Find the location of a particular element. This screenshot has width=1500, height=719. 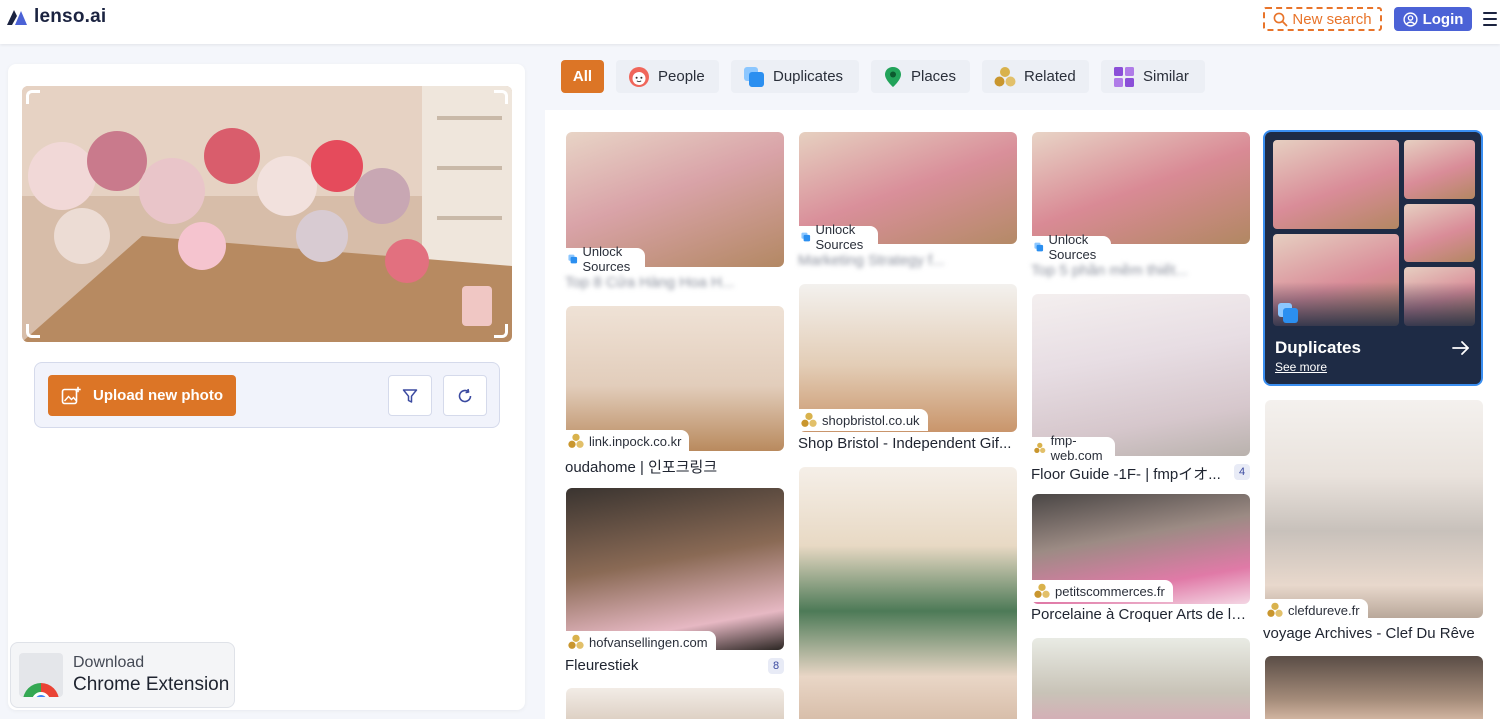

source-label: link.inpock.co.kr is located at coordinates (635, 441).